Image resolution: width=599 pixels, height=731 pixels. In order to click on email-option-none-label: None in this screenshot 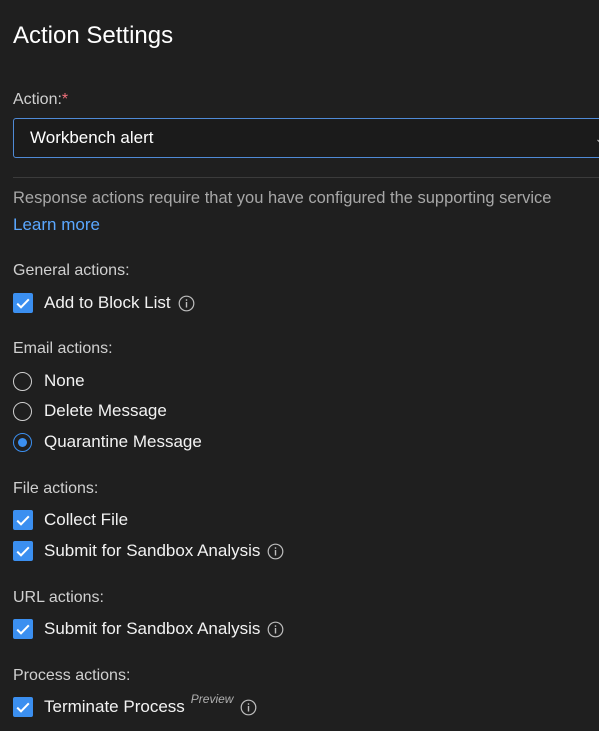, I will do `click(64, 380)`.